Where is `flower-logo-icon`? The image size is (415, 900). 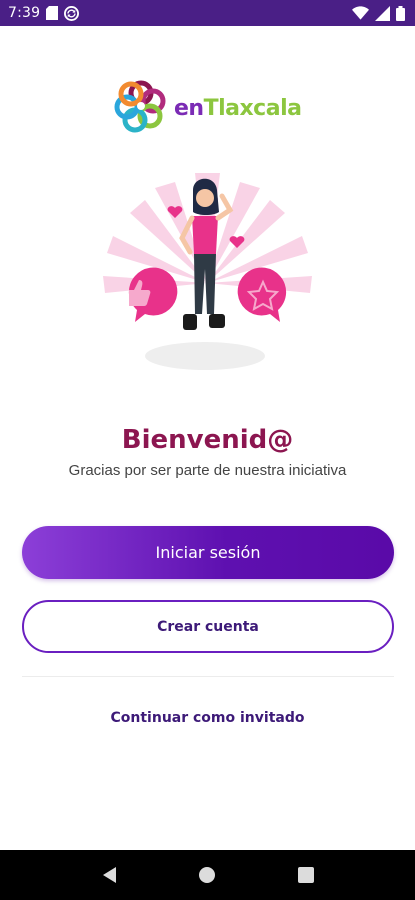 flower-logo-icon is located at coordinates (141, 108).